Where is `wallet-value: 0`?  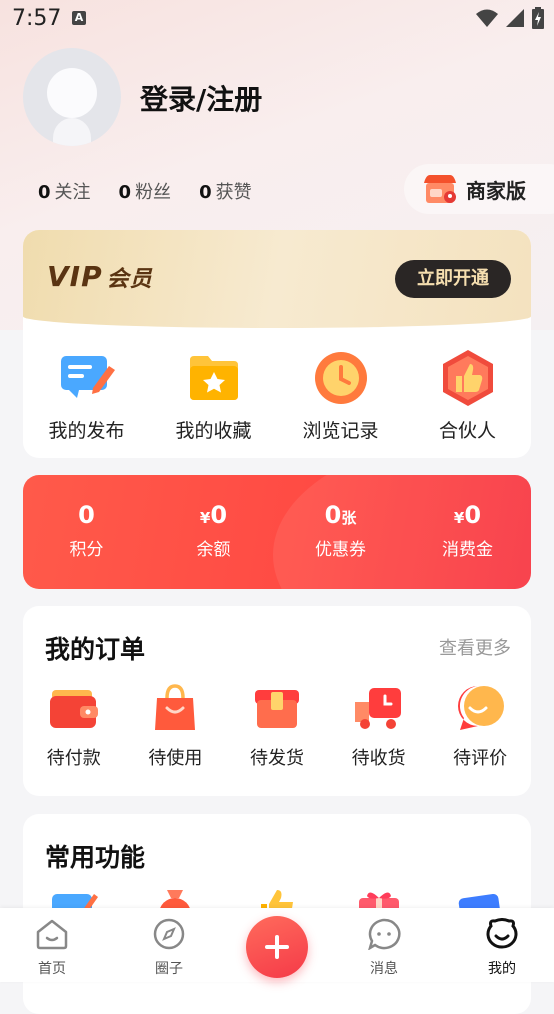 wallet-value: 0 is located at coordinates (86, 515).